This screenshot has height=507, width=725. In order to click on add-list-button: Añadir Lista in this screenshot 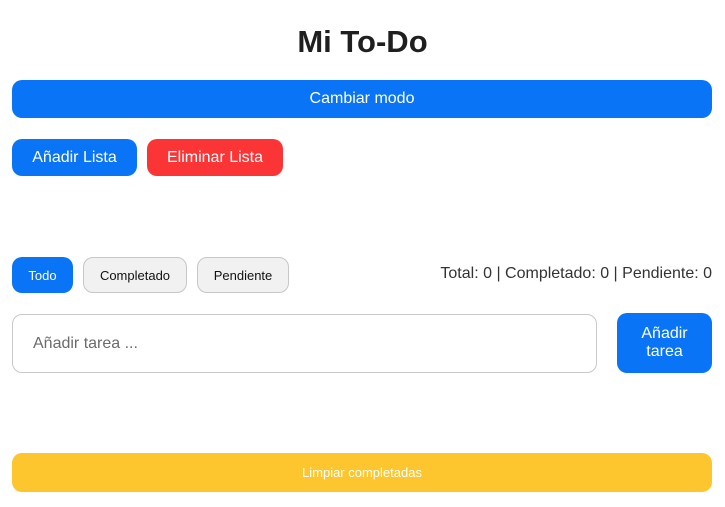, I will do `click(74, 157)`.